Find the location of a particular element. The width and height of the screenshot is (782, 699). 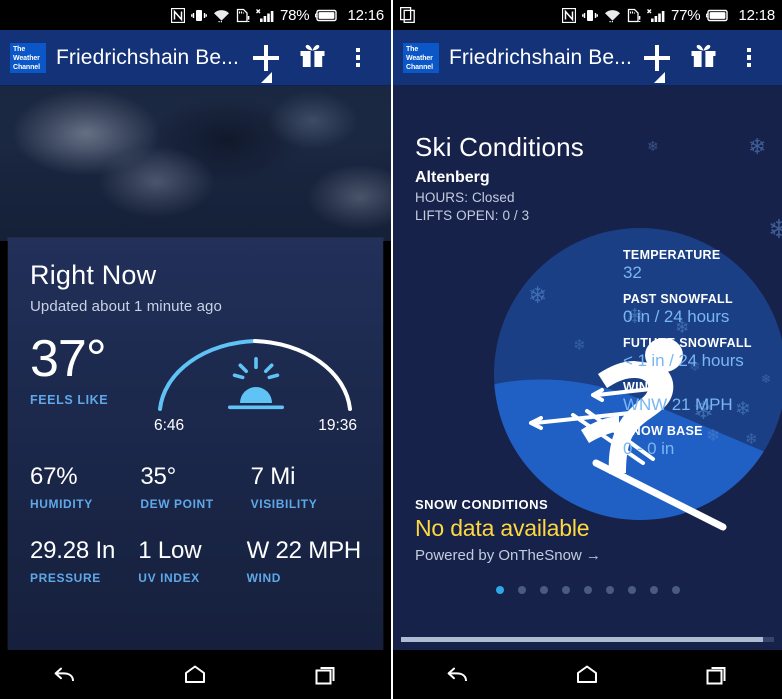

ski-stat-value-snow-base: 0 - 0 in is located at coordinates (649, 448).